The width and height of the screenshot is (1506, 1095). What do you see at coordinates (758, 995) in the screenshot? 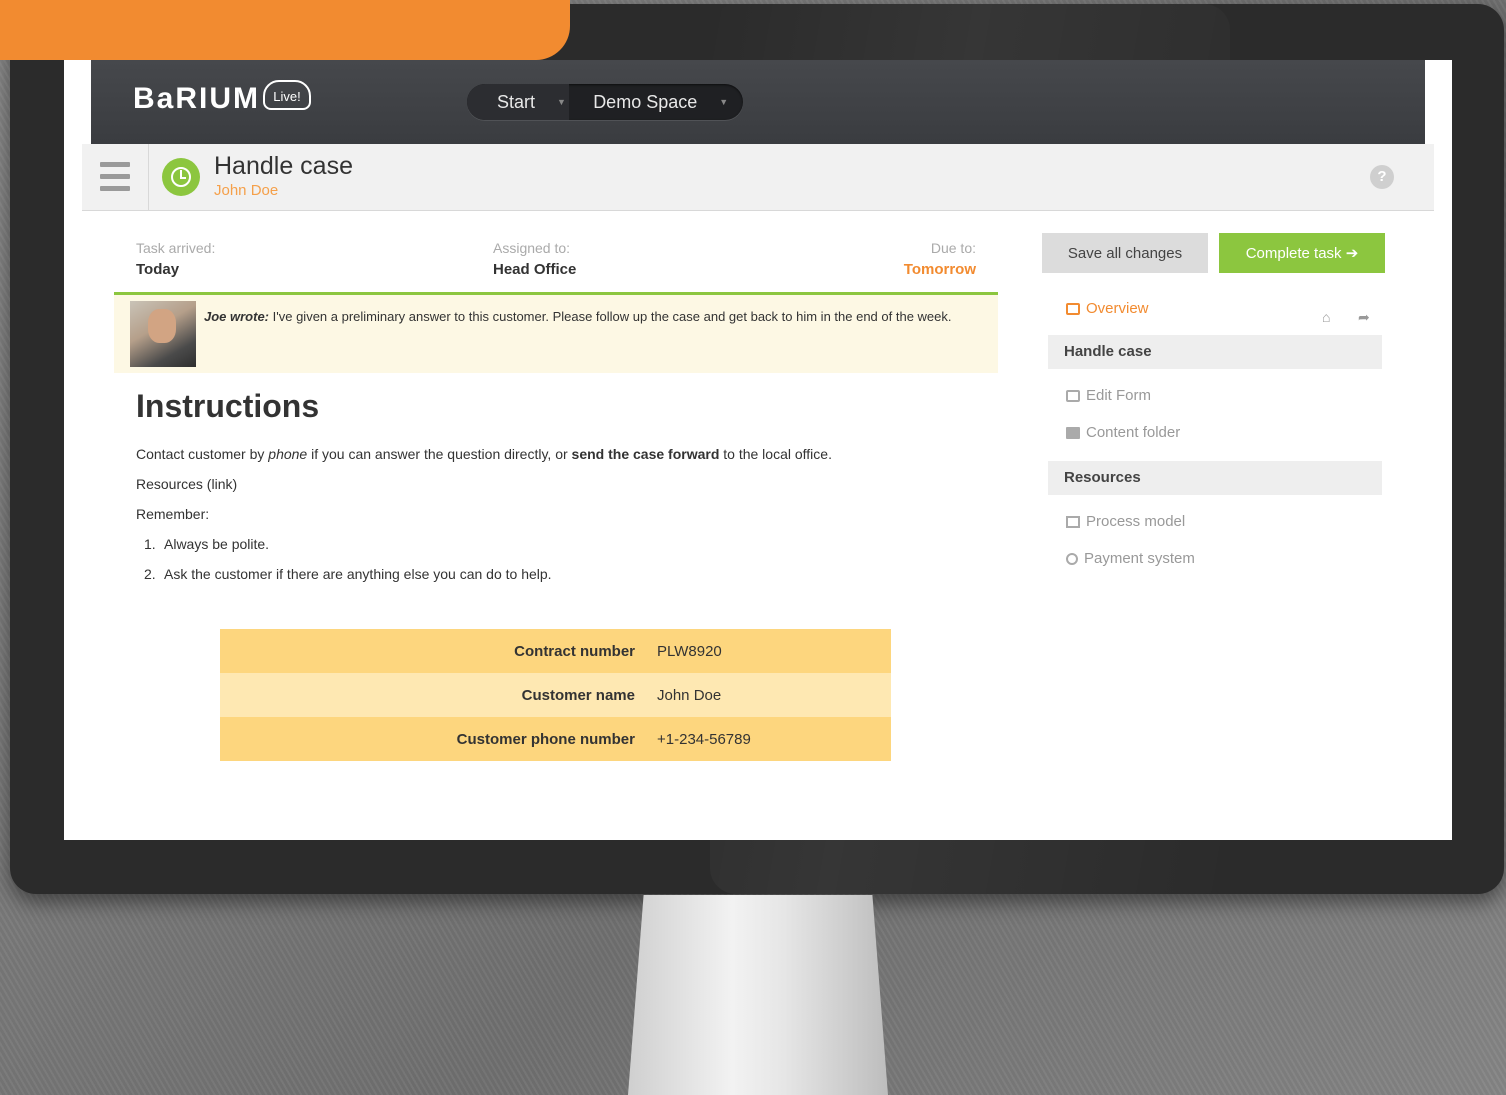
I see `monitor-stand` at bounding box center [758, 995].